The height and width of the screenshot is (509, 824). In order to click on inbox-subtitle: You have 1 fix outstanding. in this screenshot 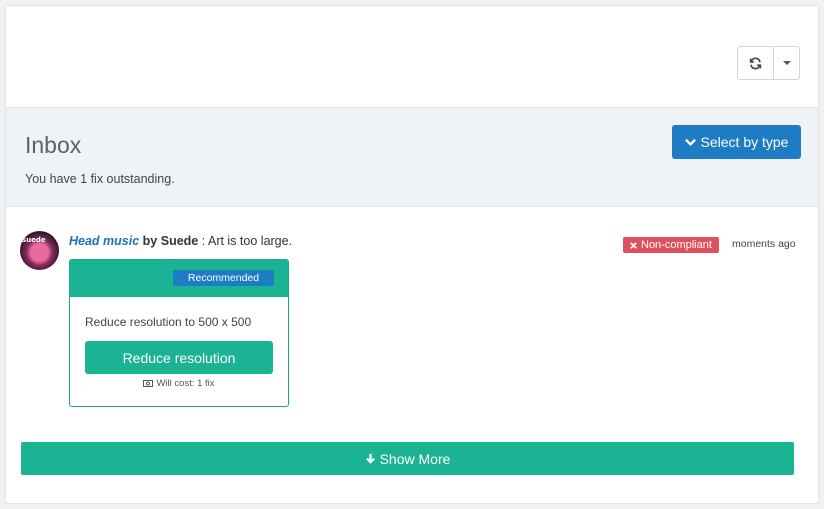, I will do `click(100, 179)`.